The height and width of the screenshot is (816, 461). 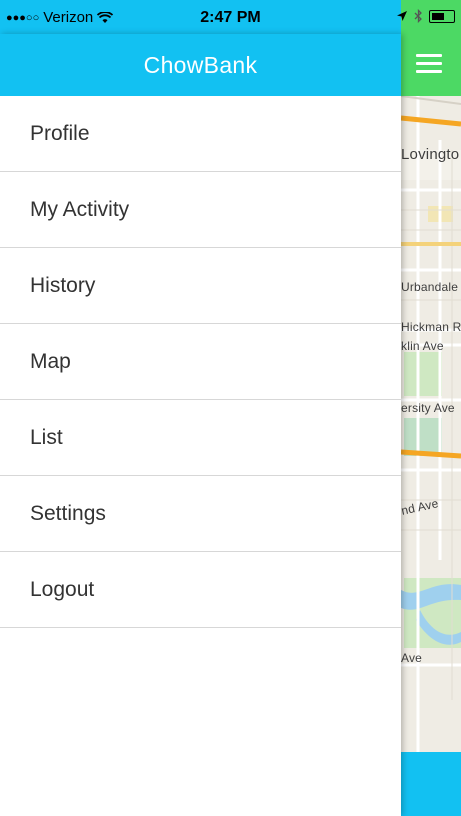 I want to click on location-arrow-icon, so click(x=402, y=16).